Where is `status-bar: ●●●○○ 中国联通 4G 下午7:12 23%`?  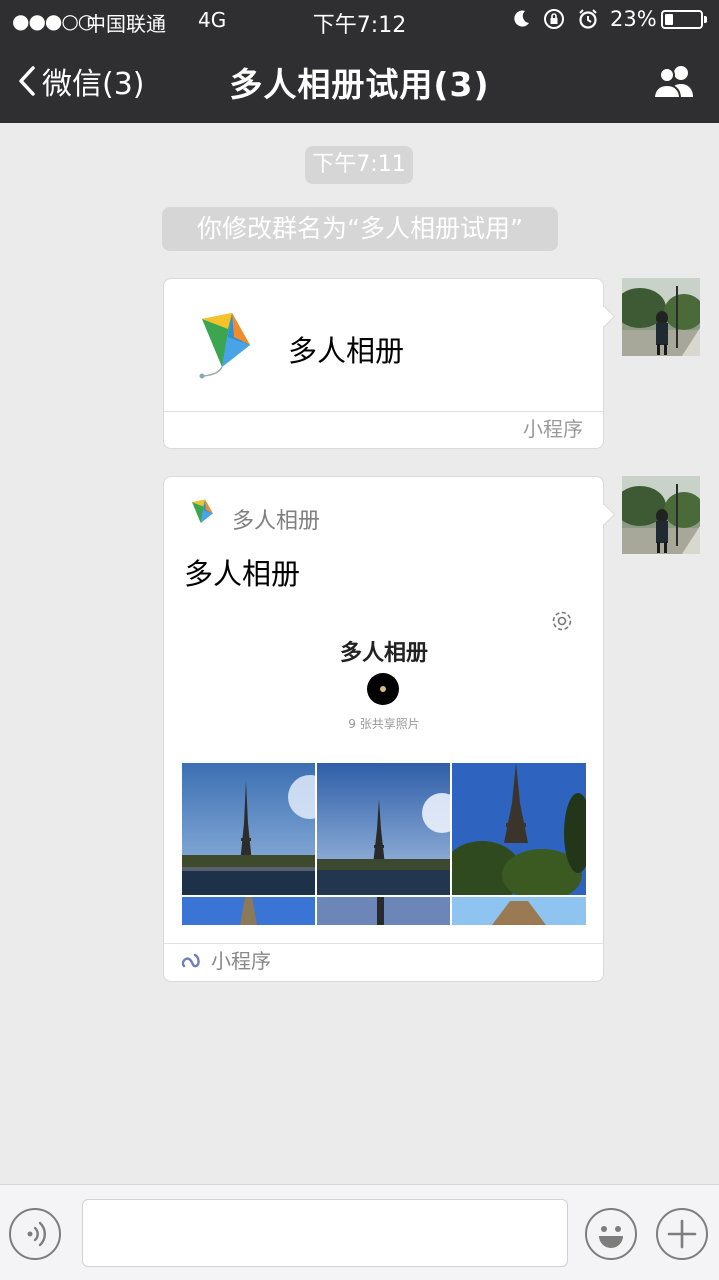
status-bar: ●●●○○ 中国联通 4G 下午7:12 23% is located at coordinates (359, 20).